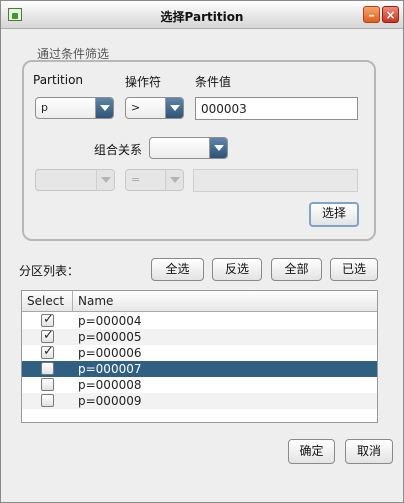 Image resolution: width=404 pixels, height=503 pixels. What do you see at coordinates (136, 179) in the screenshot?
I see `operator-select-2-value: =` at bounding box center [136, 179].